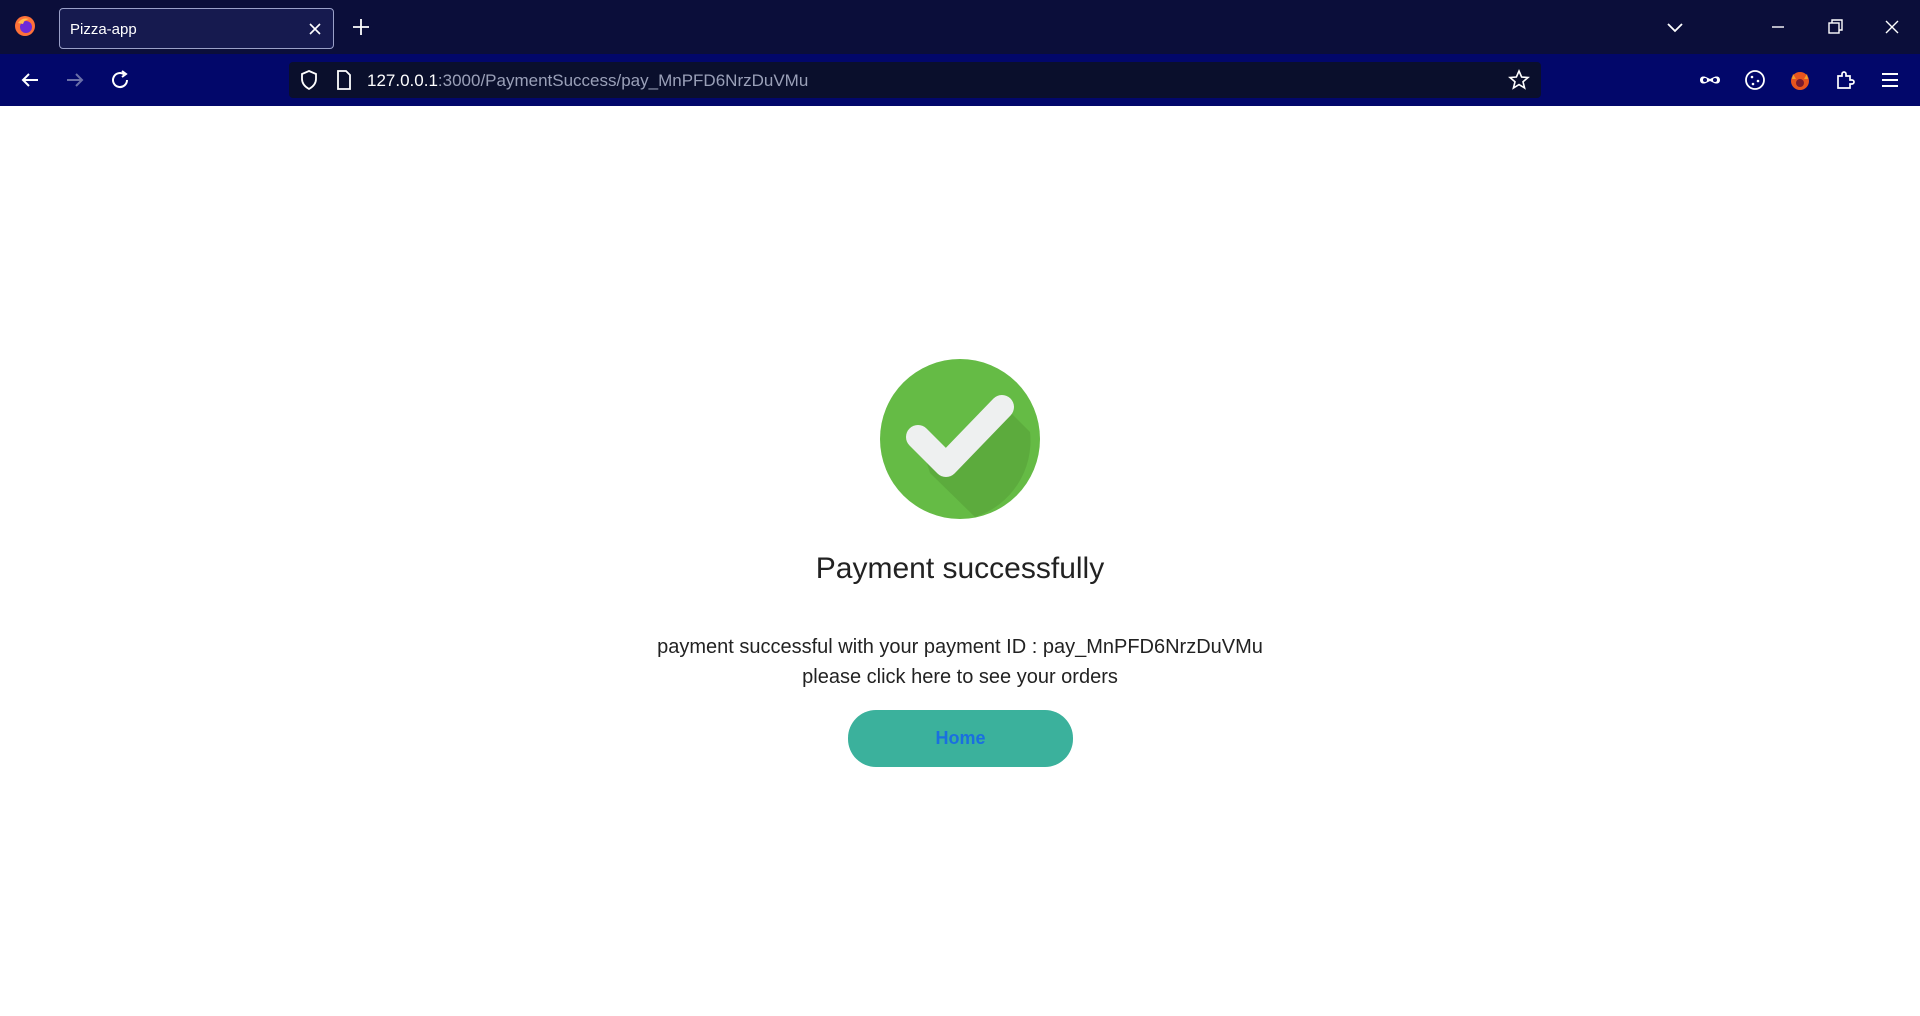 The height and width of the screenshot is (1016, 1920). Describe the element at coordinates (1755, 80) in the screenshot. I see `cookie-icon` at that location.